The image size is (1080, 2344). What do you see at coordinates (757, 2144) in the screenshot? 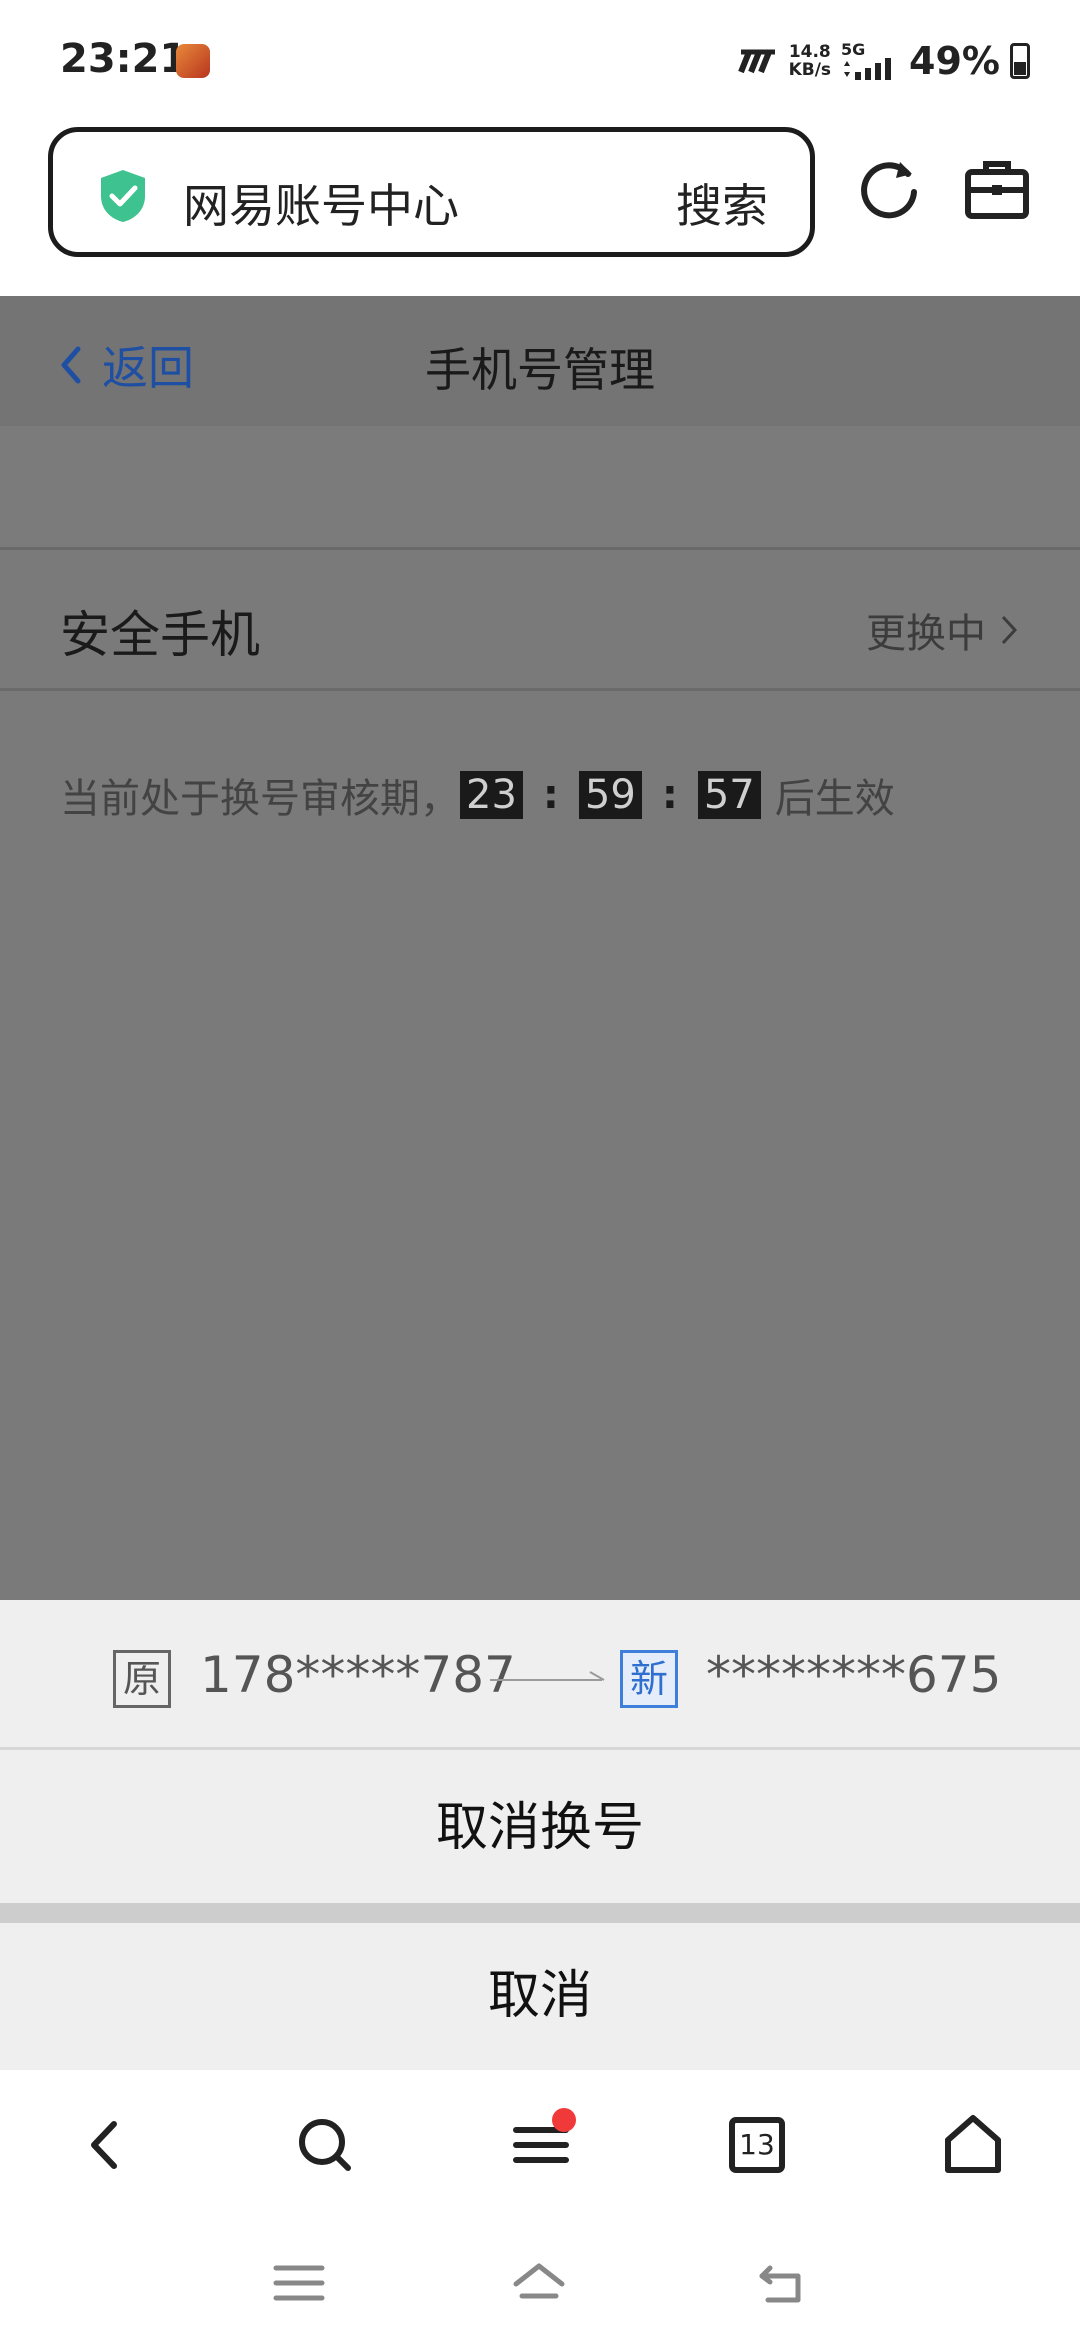
I see `tab-count: 13` at bounding box center [757, 2144].